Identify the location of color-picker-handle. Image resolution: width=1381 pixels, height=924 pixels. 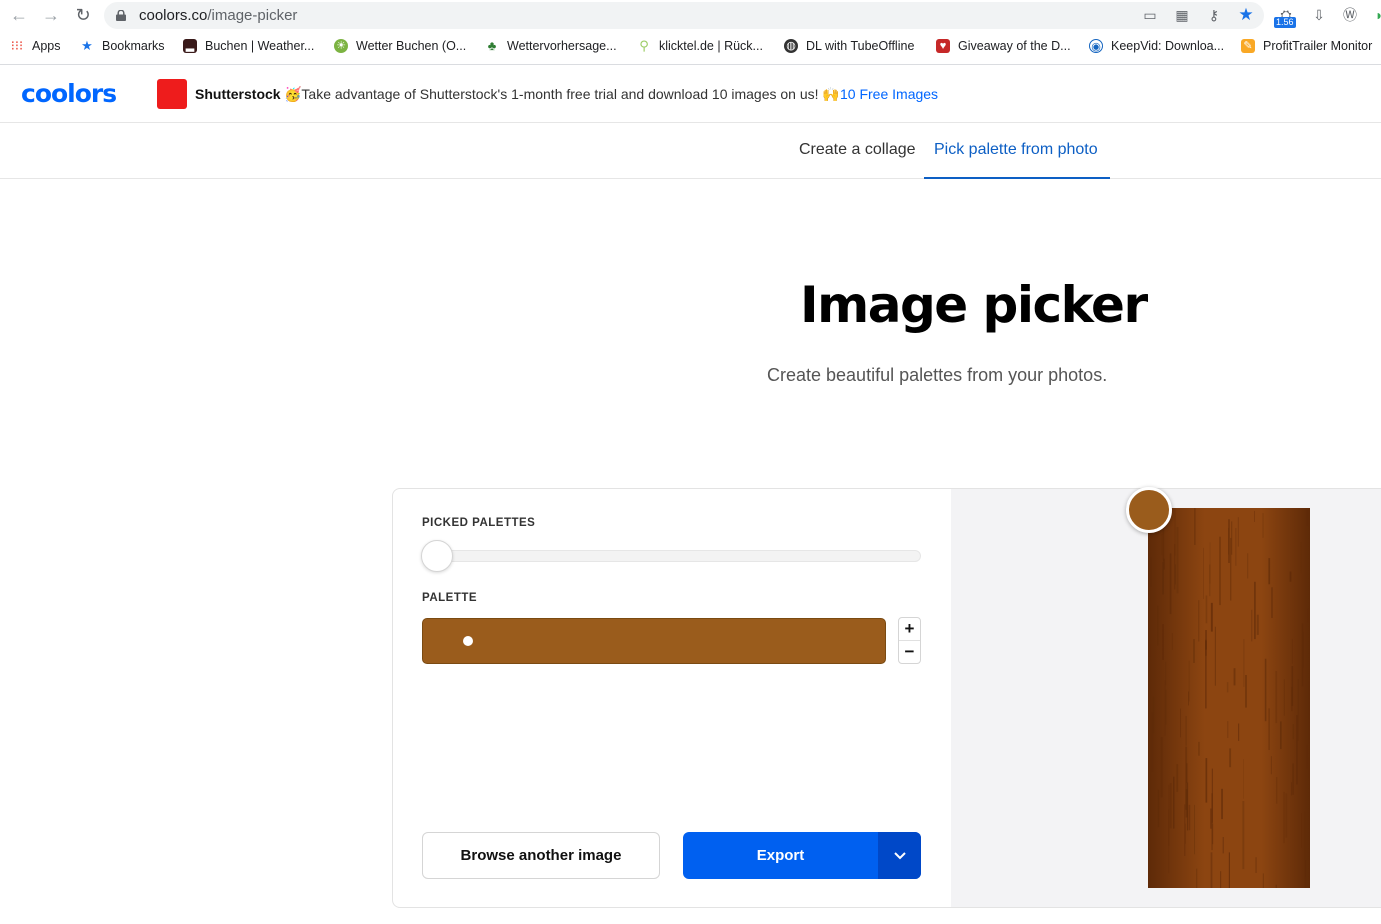
(1149, 510).